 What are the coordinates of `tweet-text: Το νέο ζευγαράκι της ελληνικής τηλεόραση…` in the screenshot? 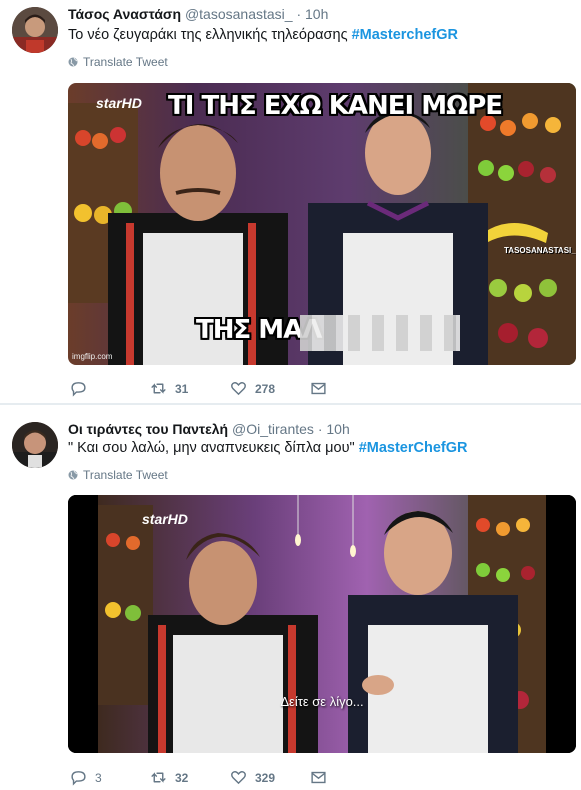 It's located at (263, 35).